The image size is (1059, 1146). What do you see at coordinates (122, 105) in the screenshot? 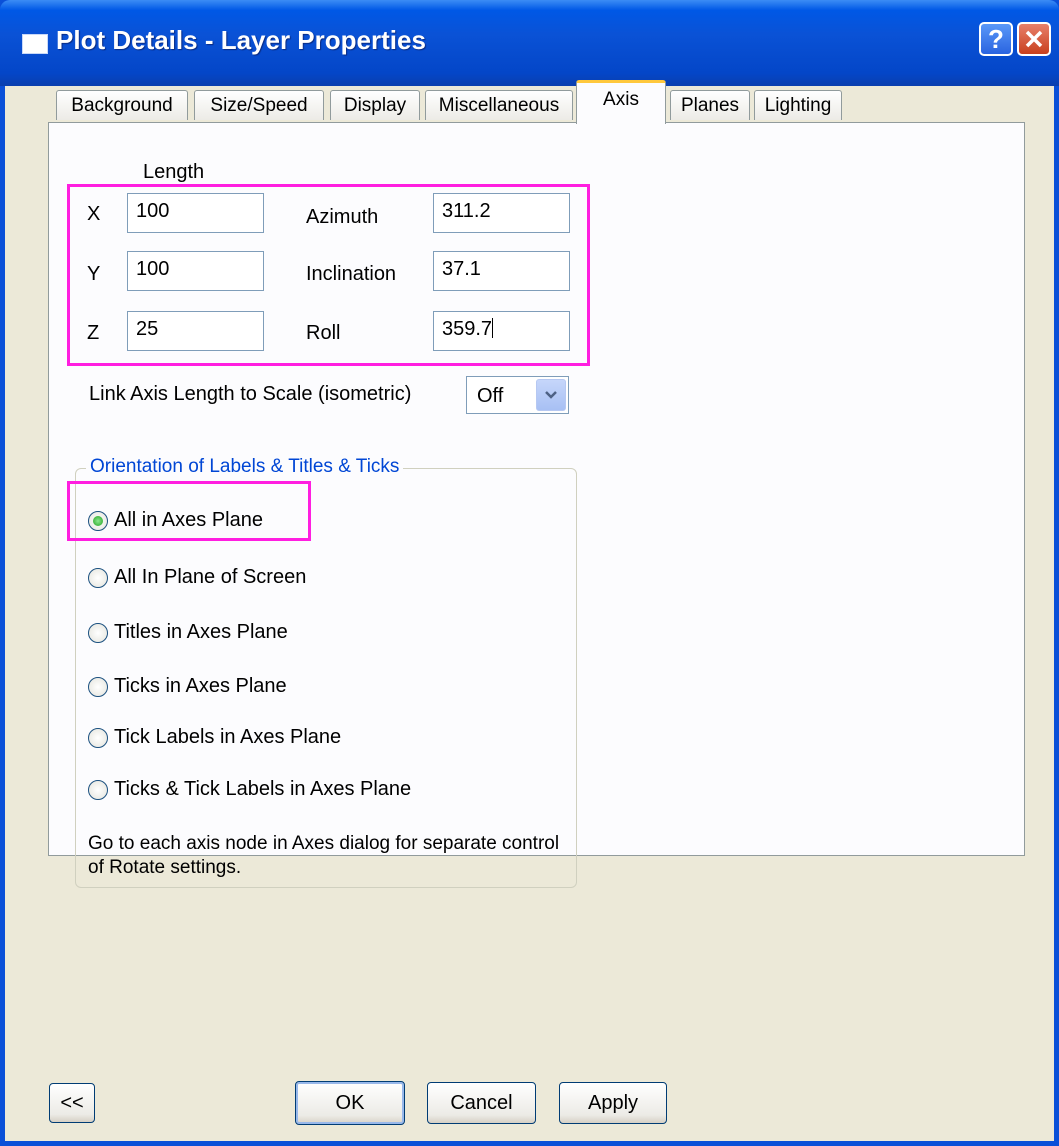
I see `tab-background: Background` at bounding box center [122, 105].